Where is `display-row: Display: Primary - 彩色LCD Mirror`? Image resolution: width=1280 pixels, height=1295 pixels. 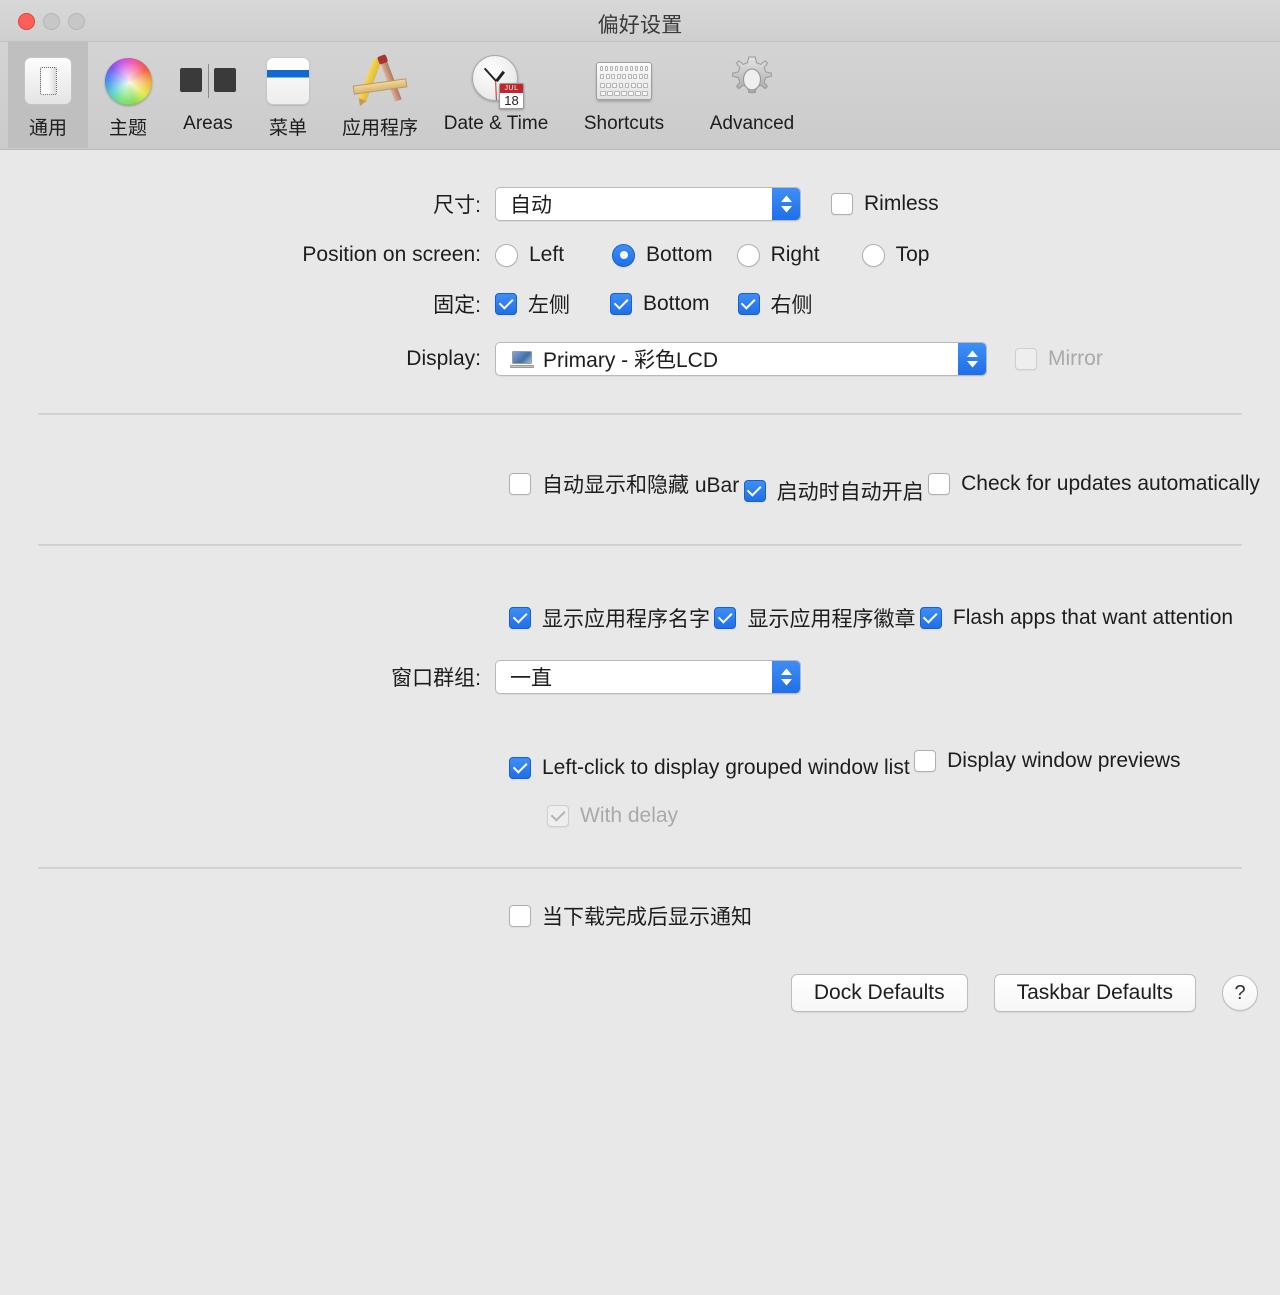
display-row: Display: Primary - 彩色LCD Mirror is located at coordinates (640, 359).